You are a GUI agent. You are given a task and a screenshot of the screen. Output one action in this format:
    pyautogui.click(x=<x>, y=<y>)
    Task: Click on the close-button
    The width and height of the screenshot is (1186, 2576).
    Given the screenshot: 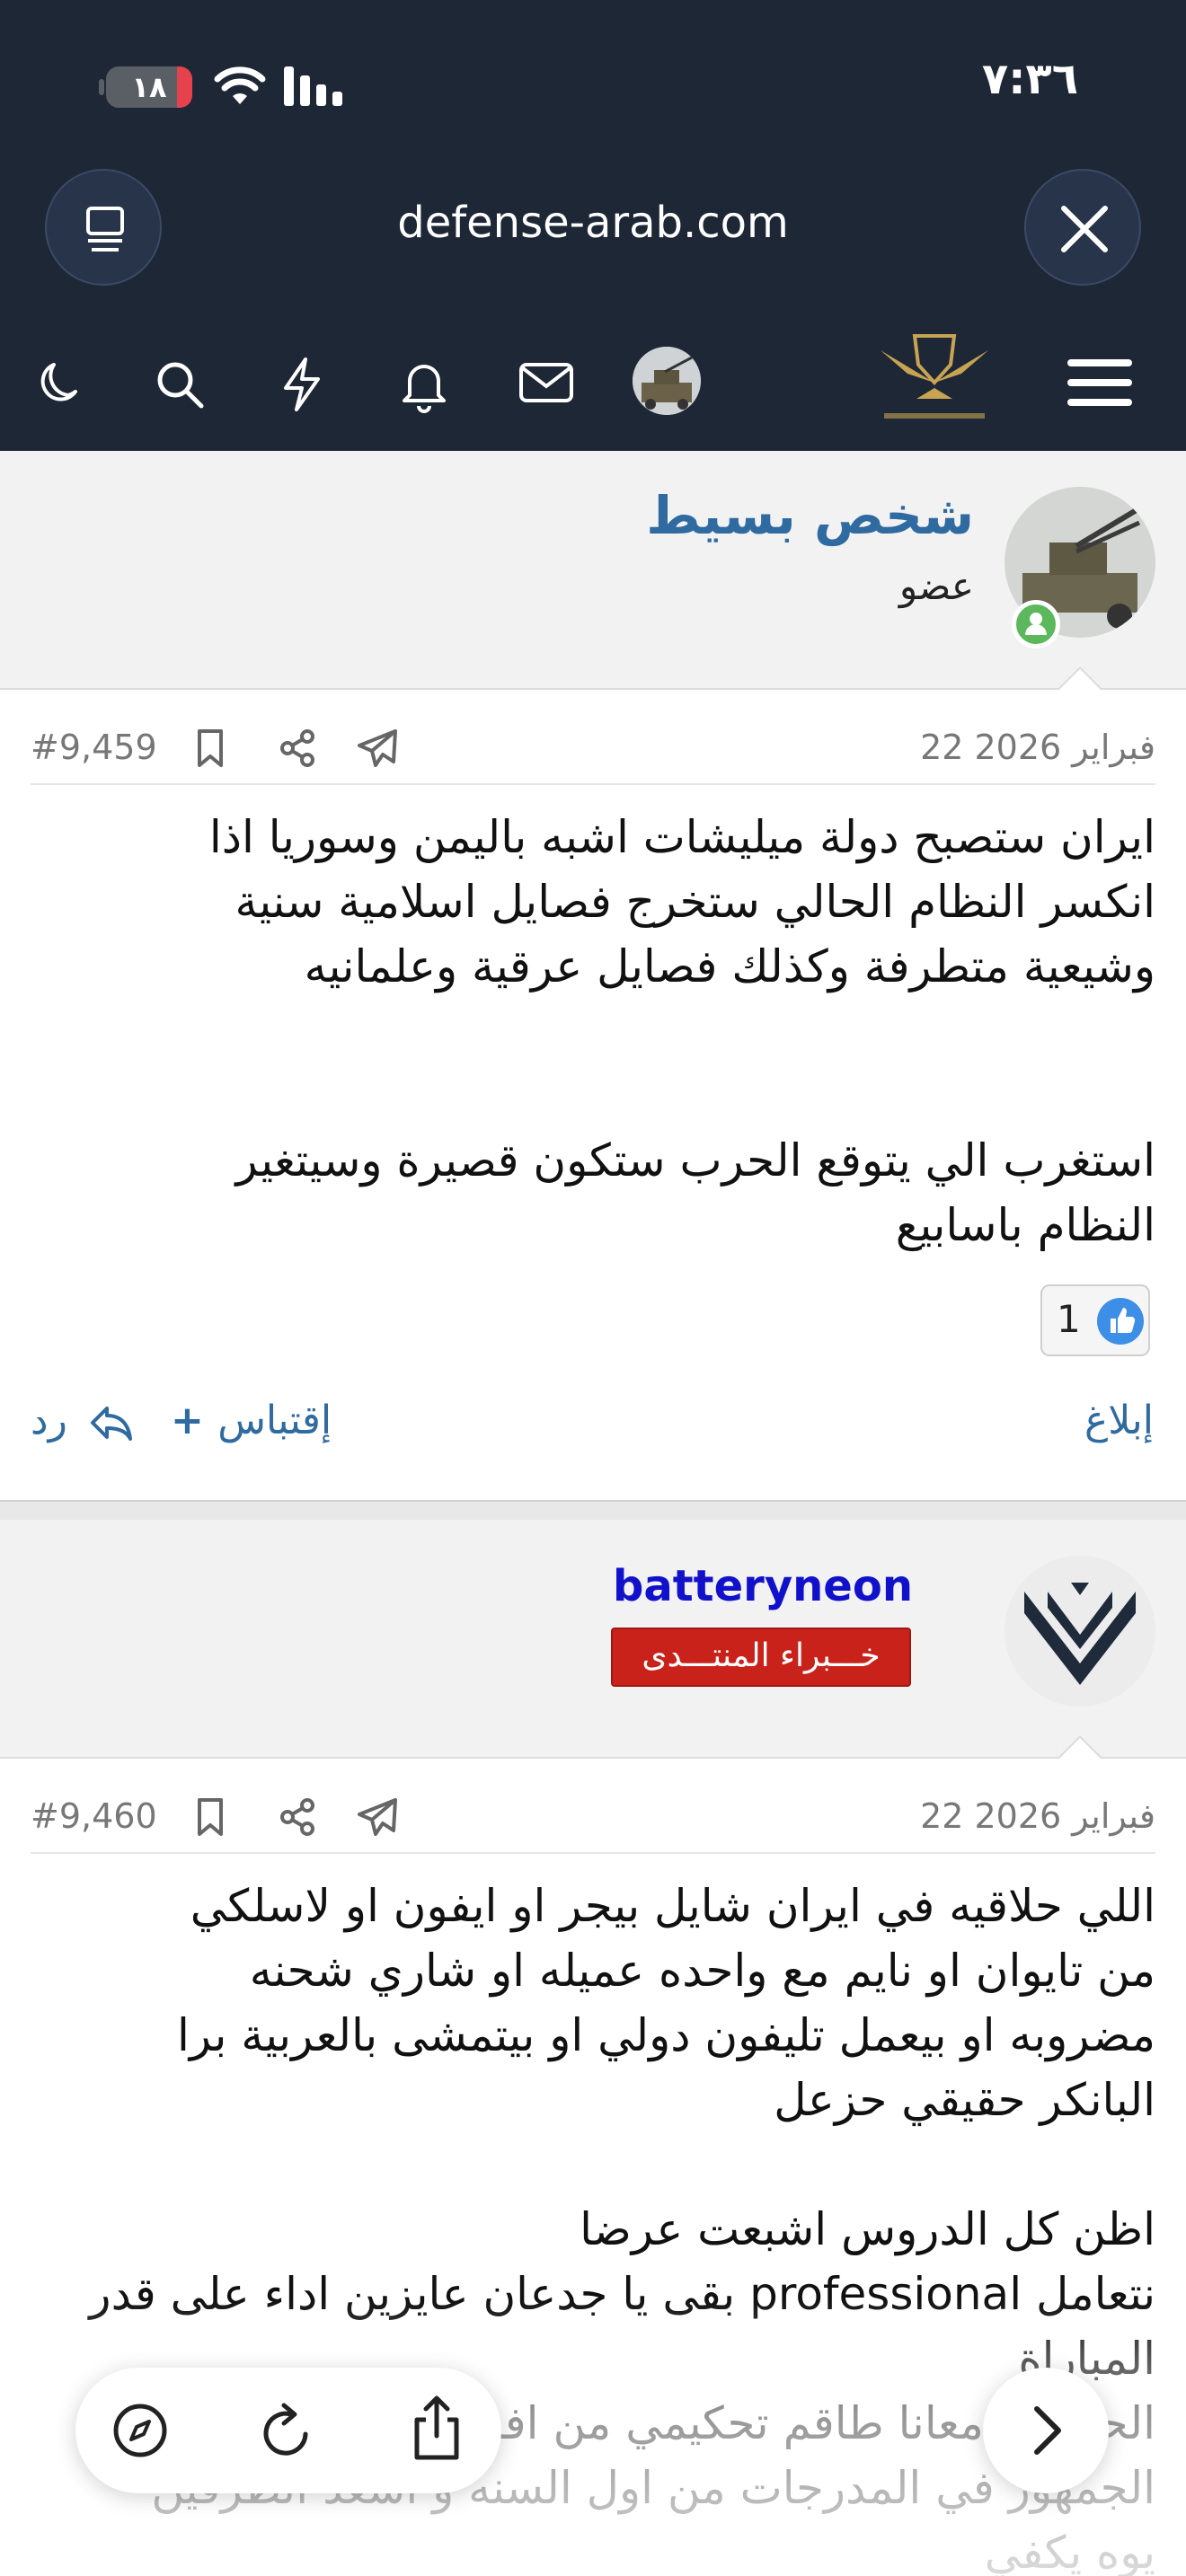 What is the action you would take?
    pyautogui.click(x=1082, y=227)
    